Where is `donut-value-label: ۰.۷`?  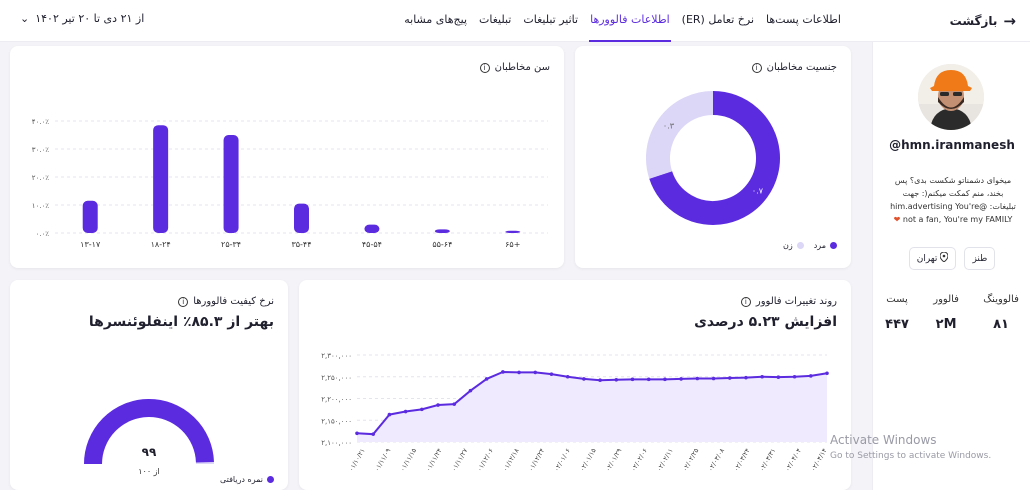
donut-value-label: ۰.۷ is located at coordinates (758, 190).